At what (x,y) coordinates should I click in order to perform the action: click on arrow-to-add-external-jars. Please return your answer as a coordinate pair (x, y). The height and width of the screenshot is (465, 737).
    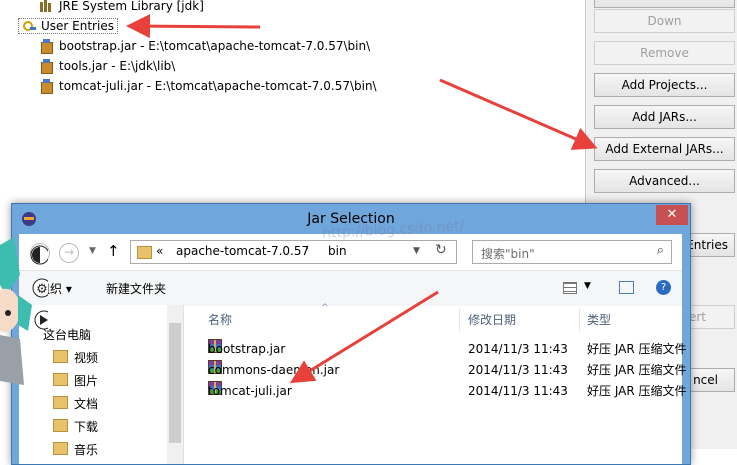
    Looking at the image, I should click on (518, 114).